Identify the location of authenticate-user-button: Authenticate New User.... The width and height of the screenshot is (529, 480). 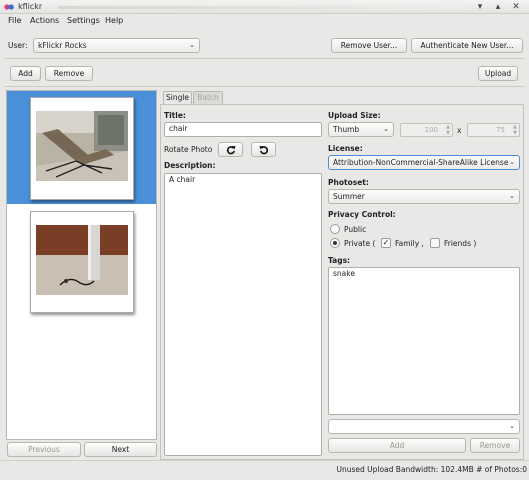
(467, 45).